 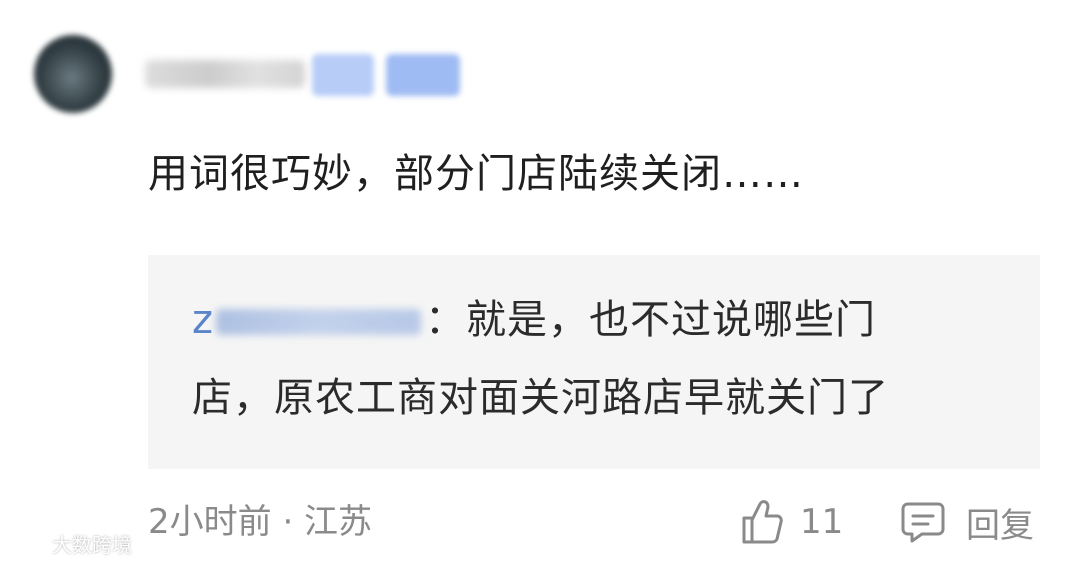 What do you see at coordinates (762, 522) in the screenshot?
I see `thumbs-up-icon` at bounding box center [762, 522].